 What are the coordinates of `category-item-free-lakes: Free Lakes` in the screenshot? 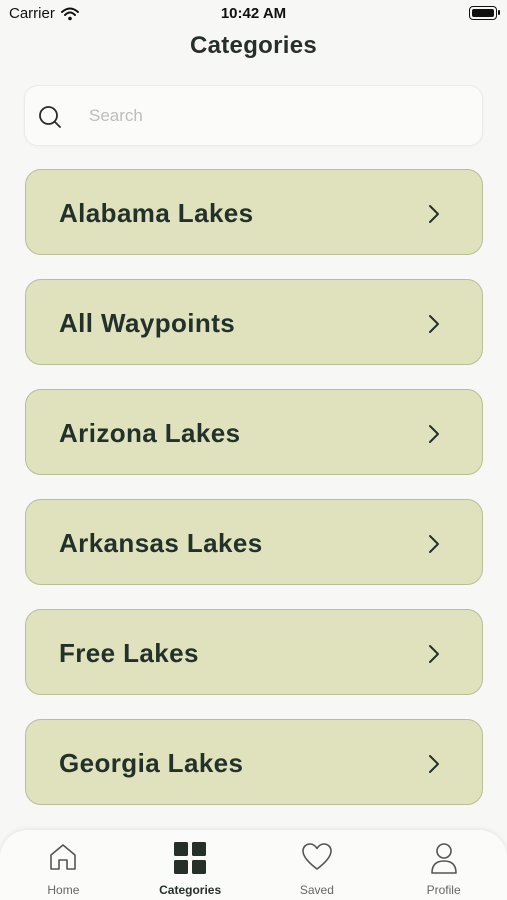 It's located at (254, 652).